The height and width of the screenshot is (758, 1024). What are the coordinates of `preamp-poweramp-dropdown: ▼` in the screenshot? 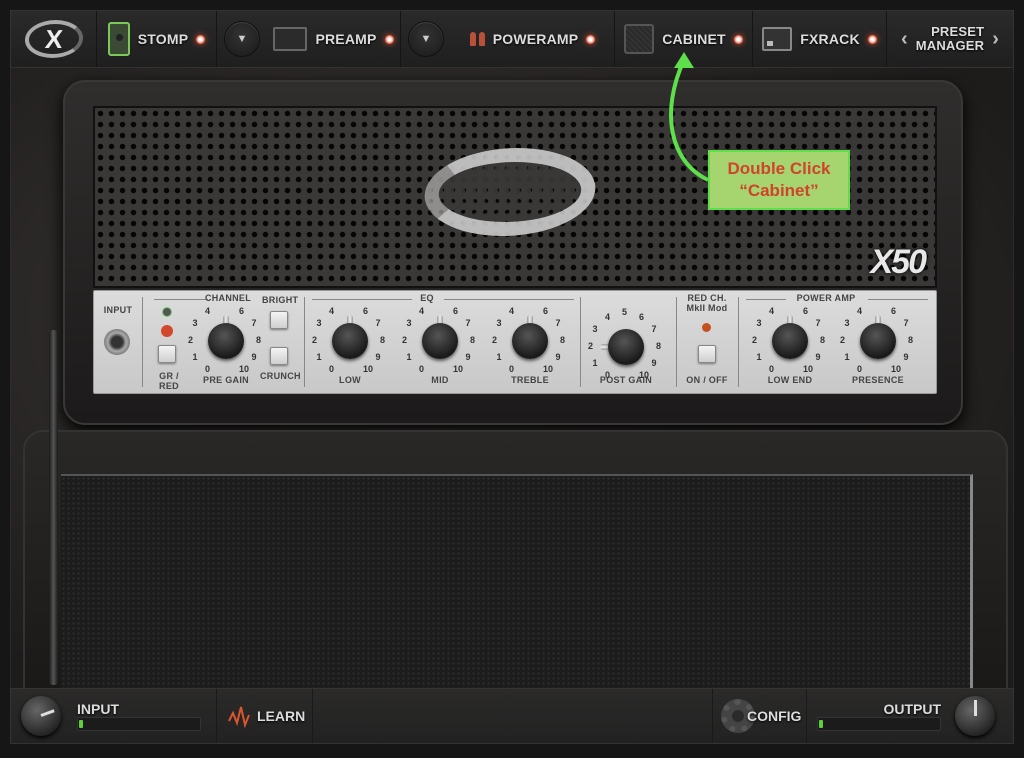 It's located at (426, 39).